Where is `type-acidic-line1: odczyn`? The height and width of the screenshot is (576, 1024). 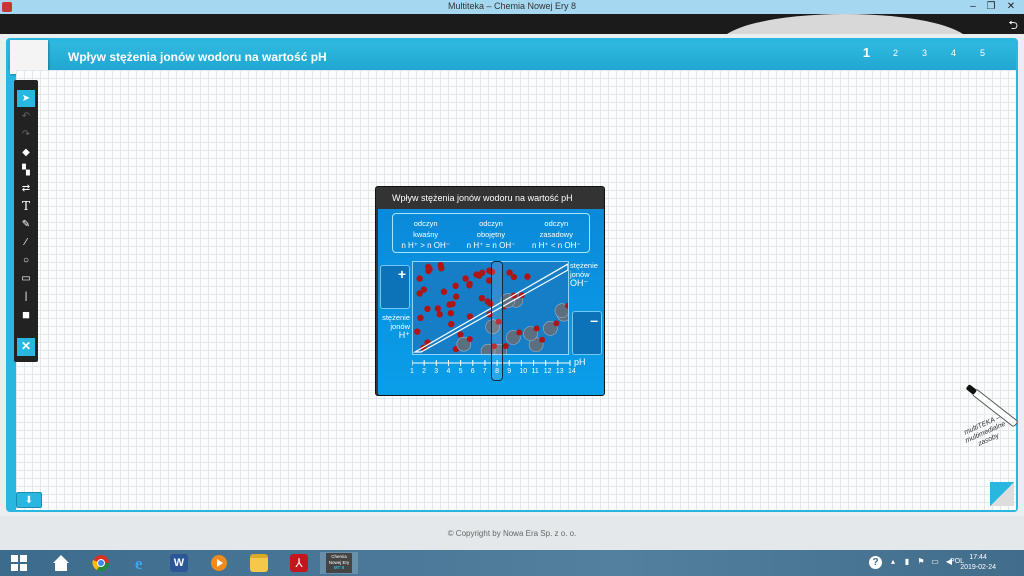
type-acidic-line1: odczyn is located at coordinates (425, 223).